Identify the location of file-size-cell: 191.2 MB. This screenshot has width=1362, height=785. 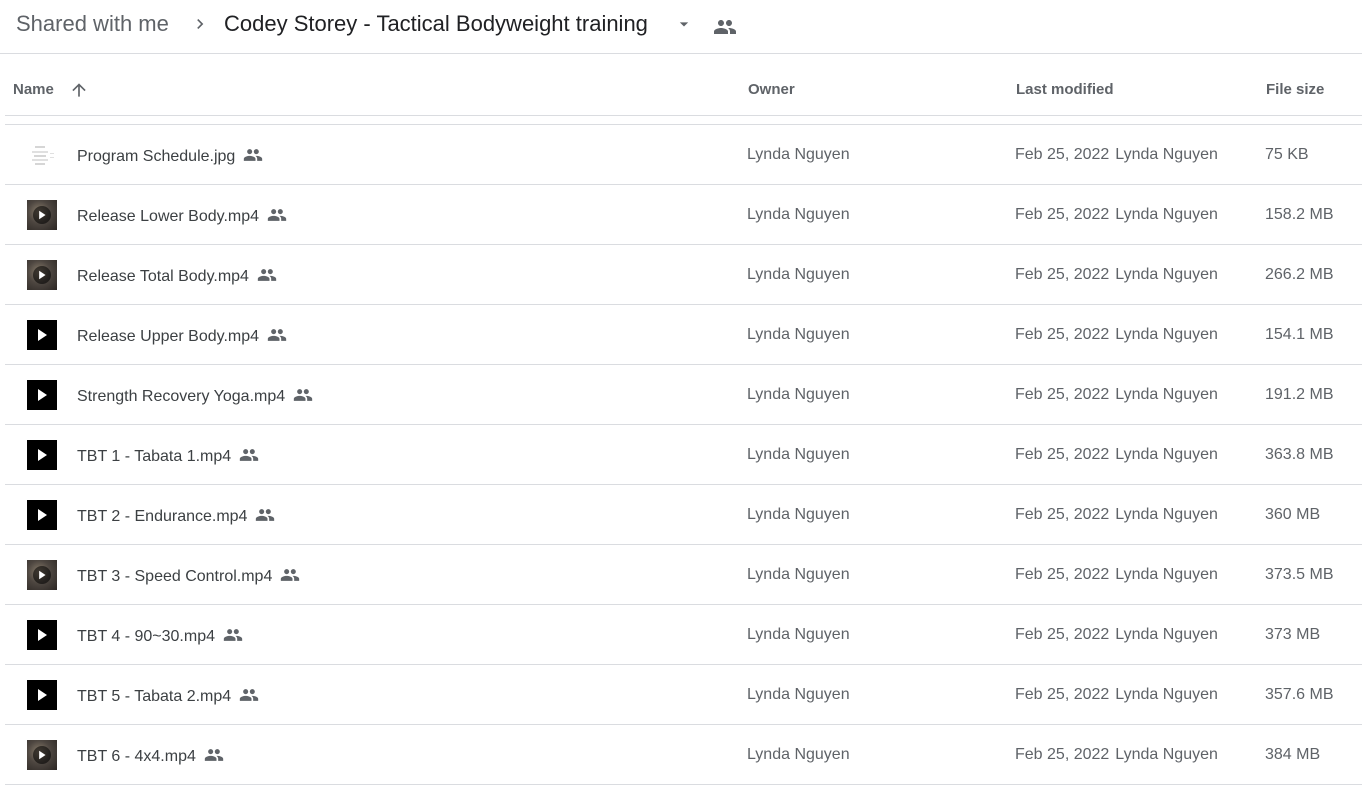
(1299, 394).